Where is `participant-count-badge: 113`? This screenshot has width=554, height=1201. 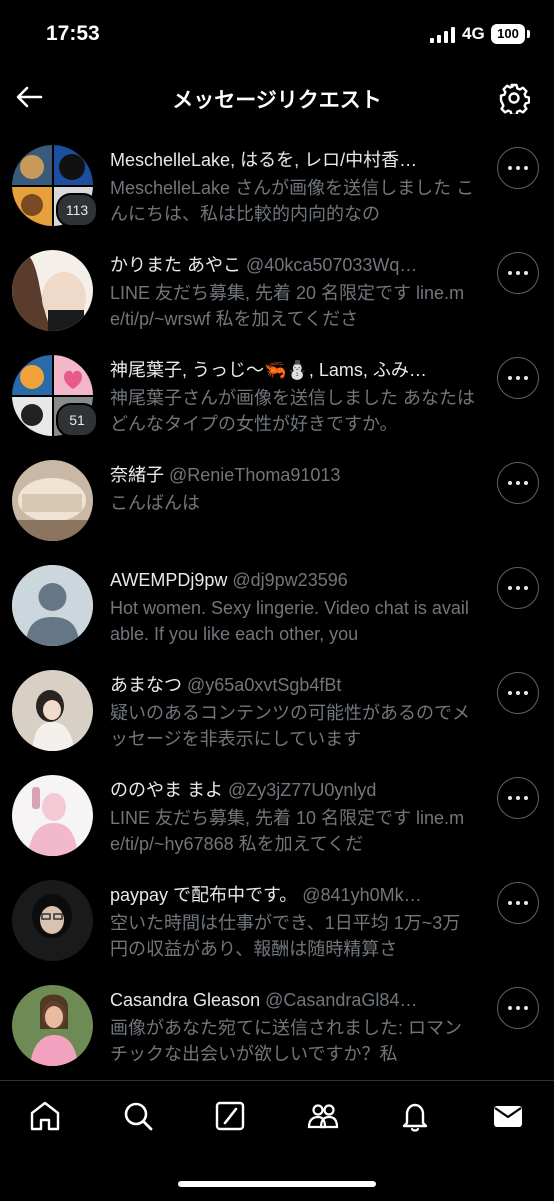 participant-count-badge: 113 is located at coordinates (77, 210).